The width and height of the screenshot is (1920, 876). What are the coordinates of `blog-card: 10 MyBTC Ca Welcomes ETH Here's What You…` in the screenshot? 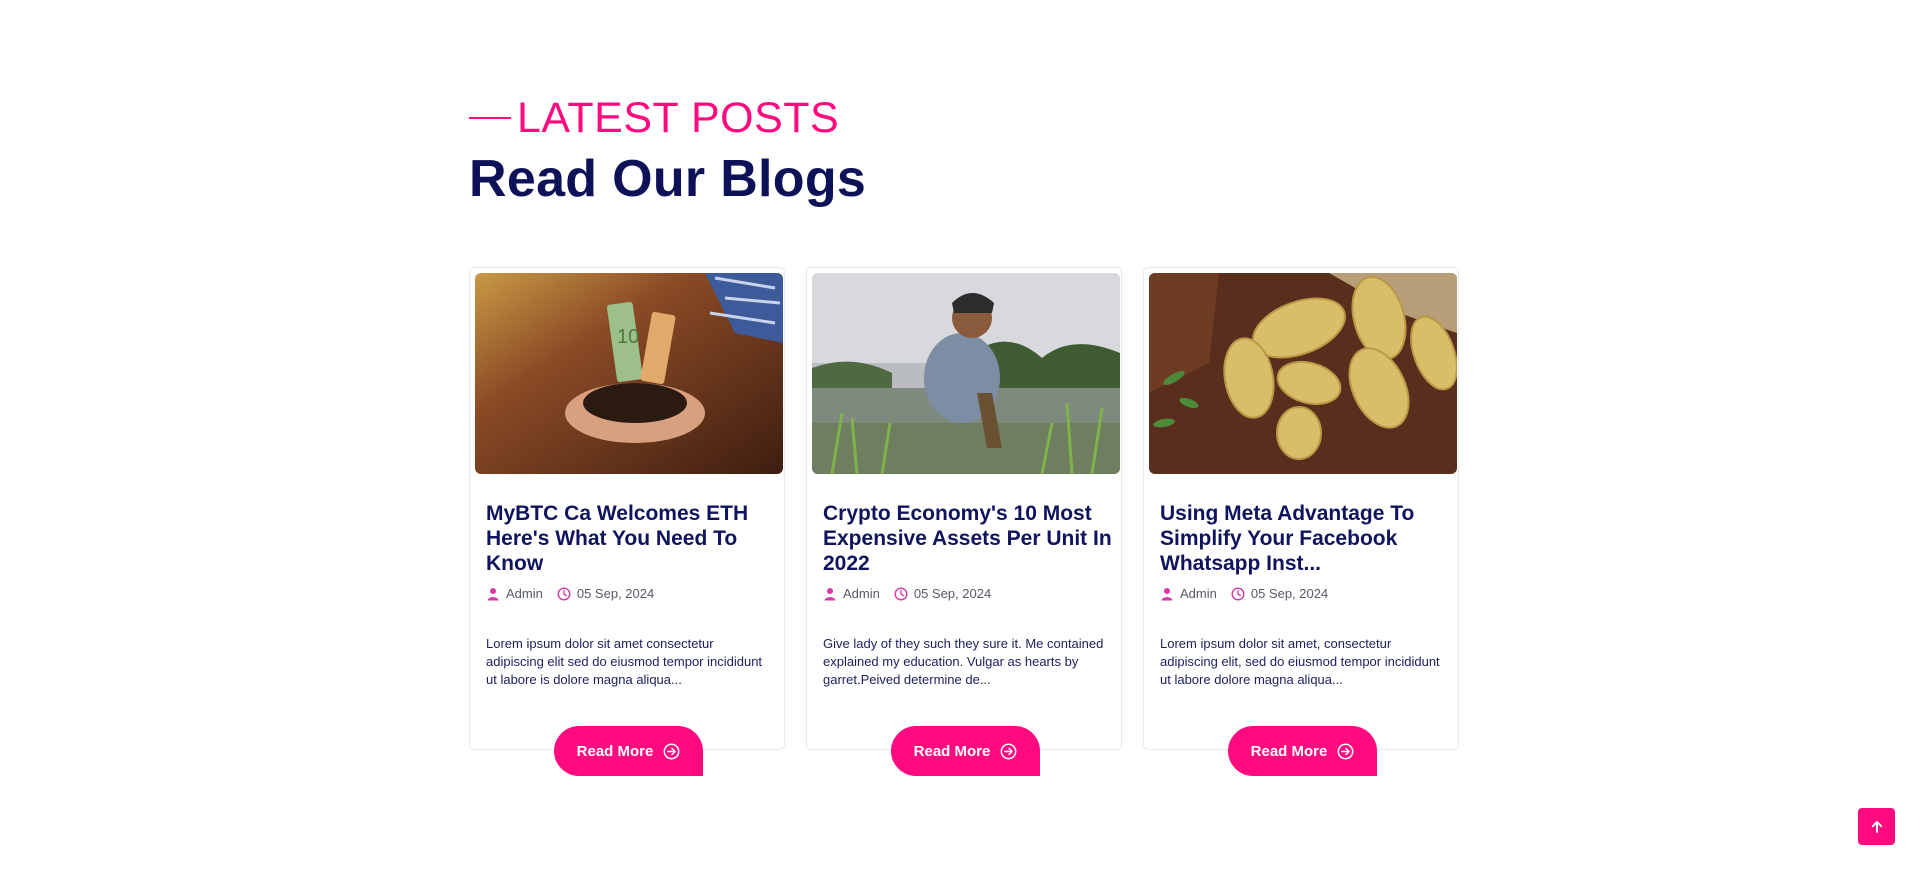 It's located at (627, 521).